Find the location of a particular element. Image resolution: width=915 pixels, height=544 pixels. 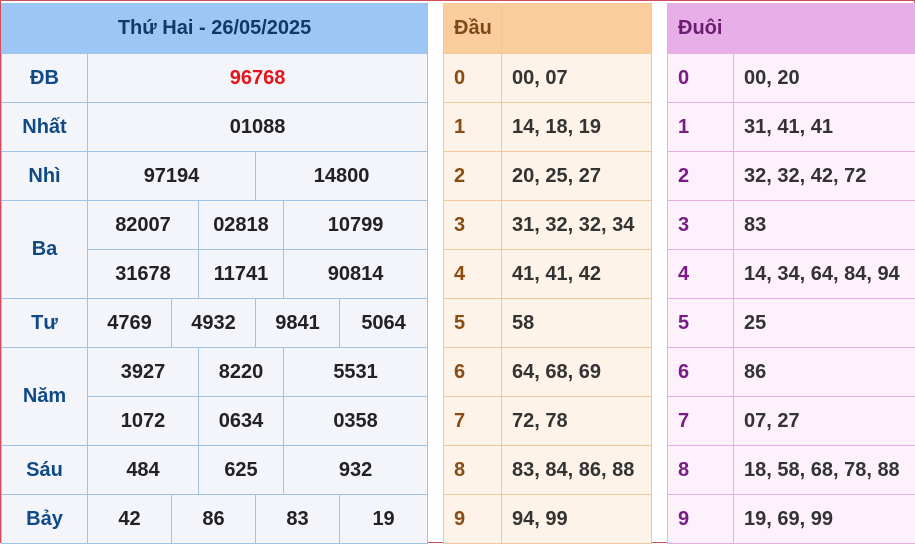

dau-row: 994, 99 is located at coordinates (548, 519).